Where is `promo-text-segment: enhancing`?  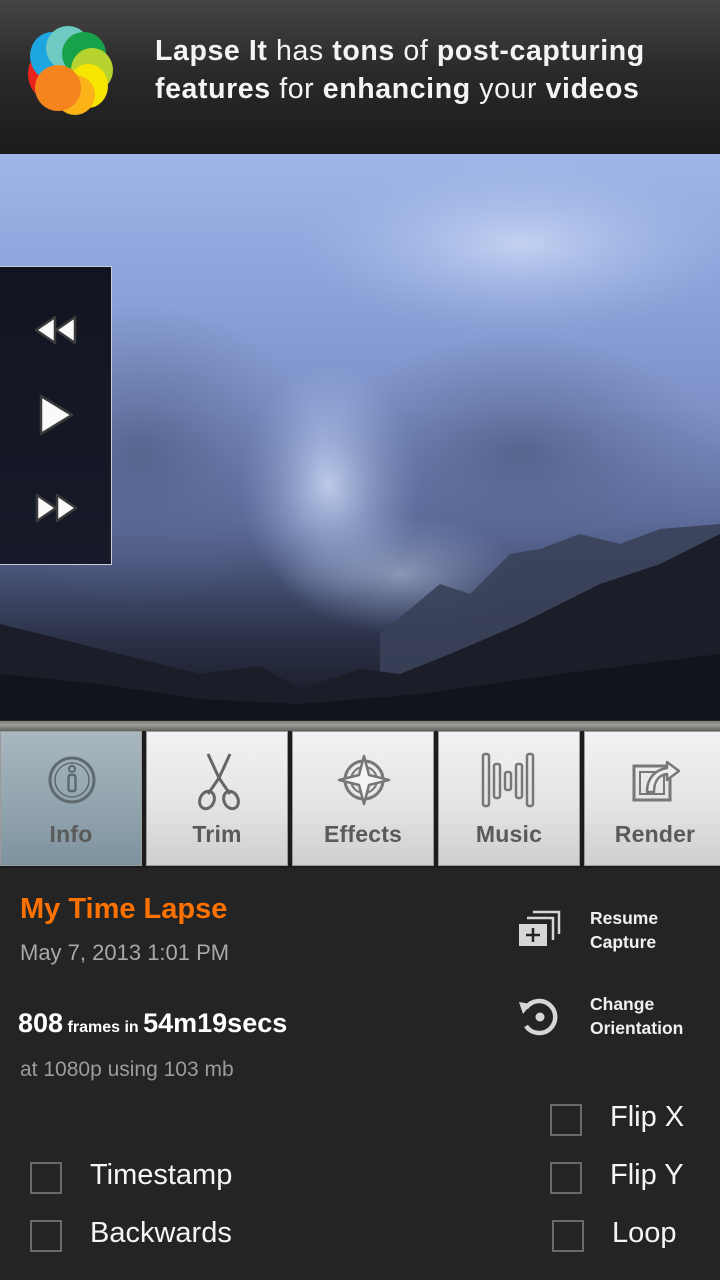 promo-text-segment: enhancing is located at coordinates (396, 89).